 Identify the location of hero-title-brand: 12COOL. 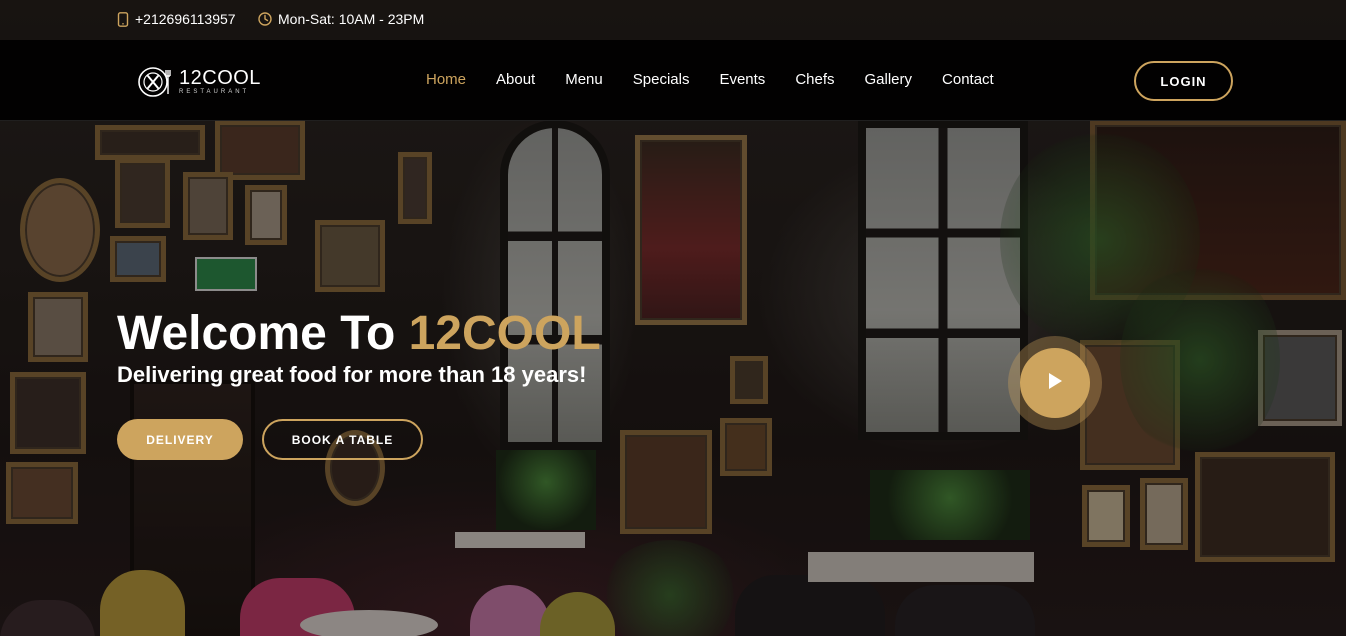
(504, 333).